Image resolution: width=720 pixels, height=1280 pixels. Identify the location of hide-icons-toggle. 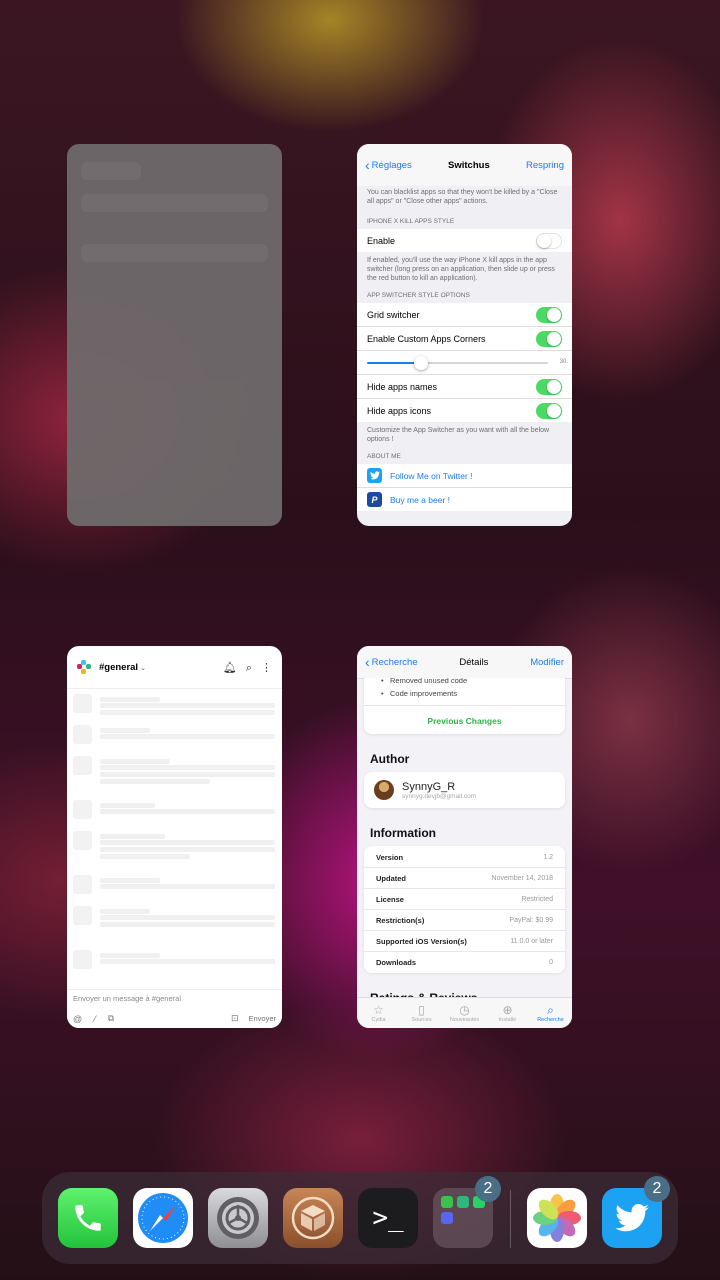
(549, 410).